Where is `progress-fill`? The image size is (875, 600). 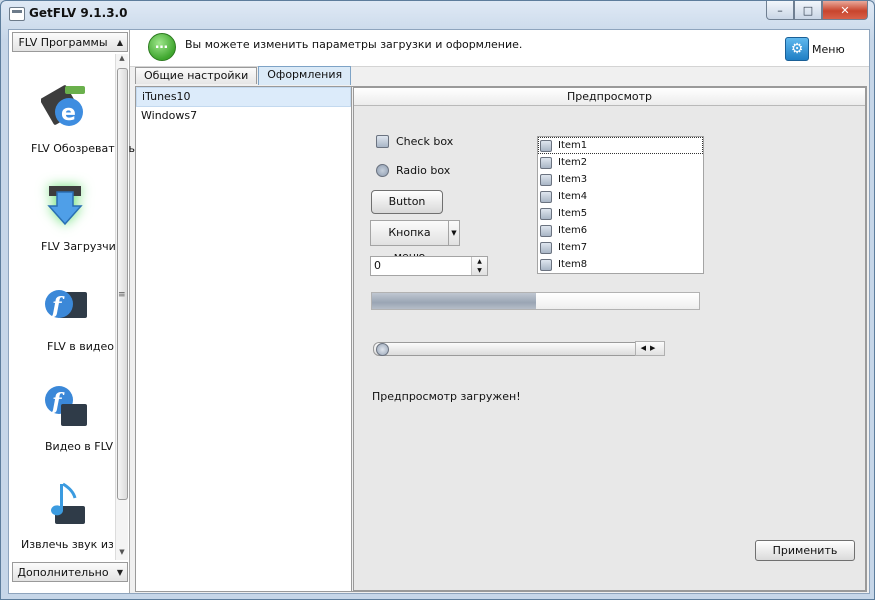
progress-fill is located at coordinates (454, 301).